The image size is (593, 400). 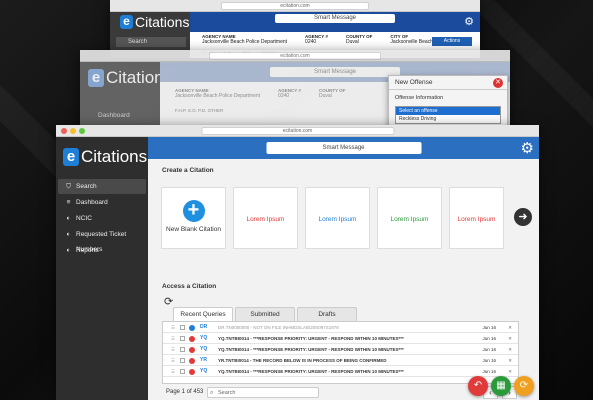 What do you see at coordinates (263, 392) in the screenshot?
I see `search-input: ⌕ Search` at bounding box center [263, 392].